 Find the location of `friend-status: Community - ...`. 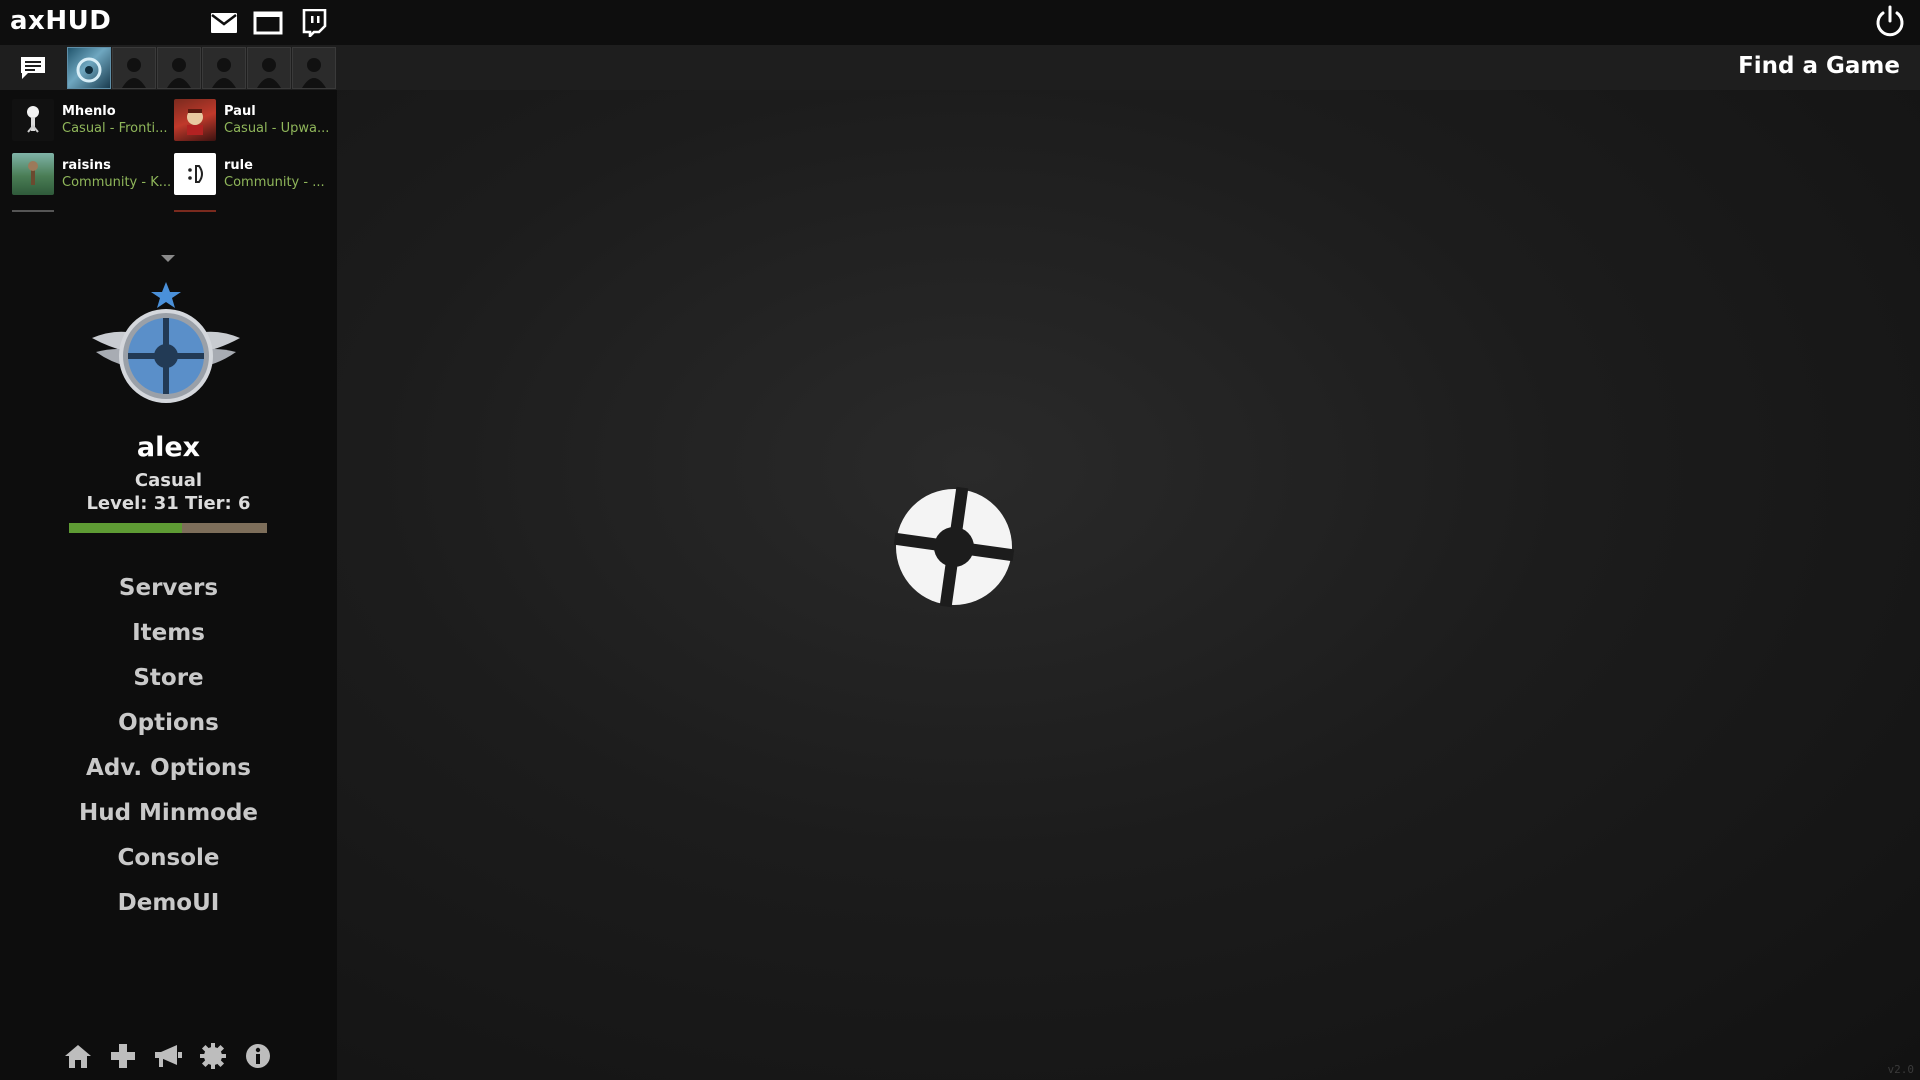

friend-status: Community - ... is located at coordinates (274, 182).